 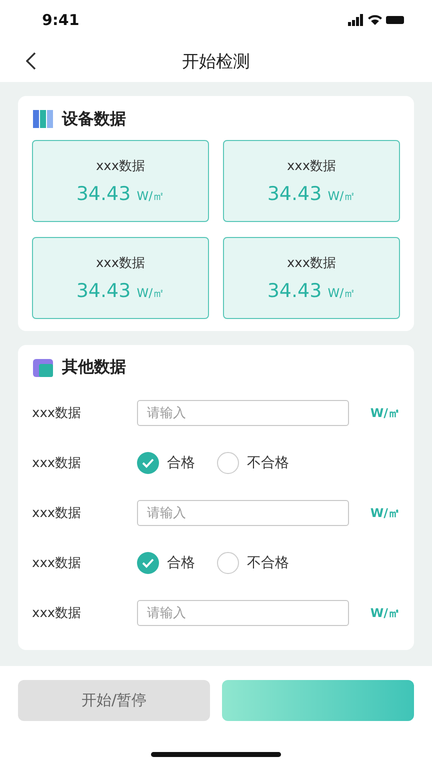 What do you see at coordinates (114, 700) in the screenshot?
I see `start-pause-button: 开始/暂停` at bounding box center [114, 700].